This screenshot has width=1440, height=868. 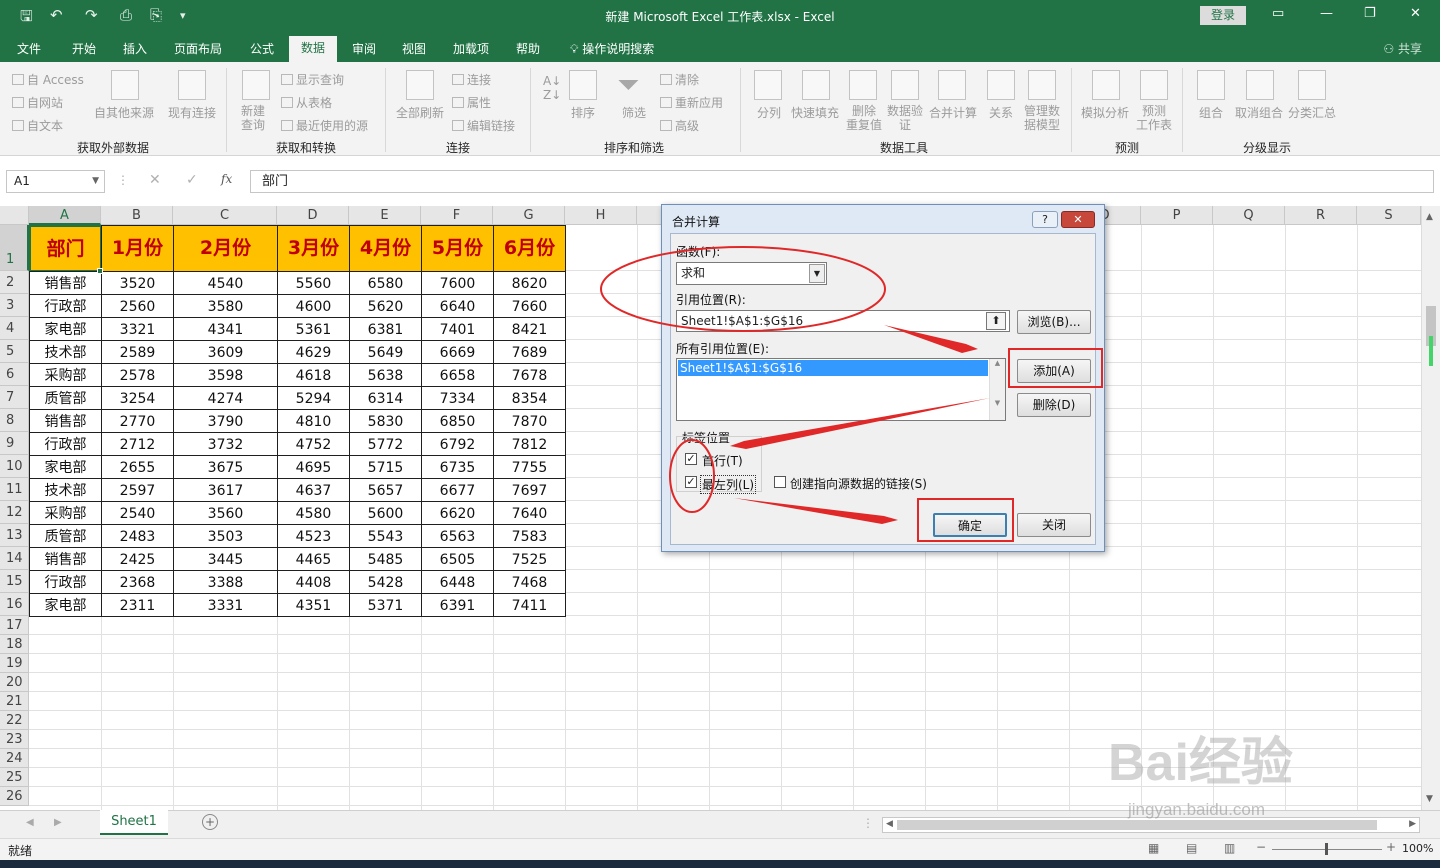 I want to click on watermark-brand: Bai经验, so click(x=1200, y=763).